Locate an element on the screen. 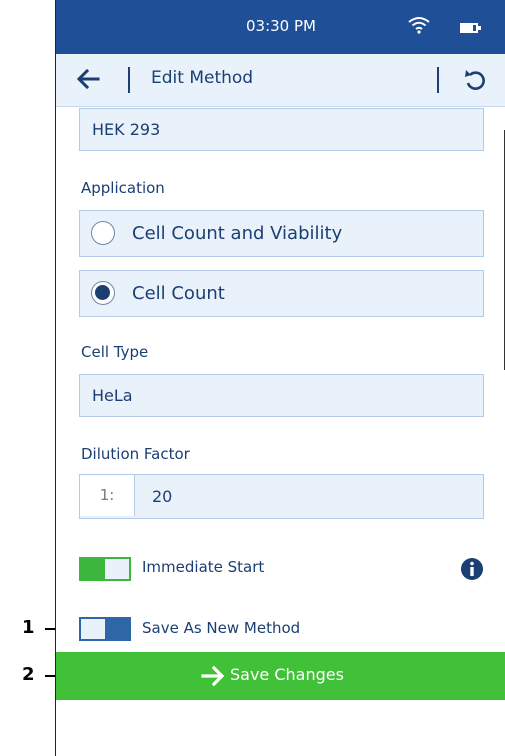 This screenshot has height=756, width=505. save-changes-button: Save Changes is located at coordinates (280, 676).